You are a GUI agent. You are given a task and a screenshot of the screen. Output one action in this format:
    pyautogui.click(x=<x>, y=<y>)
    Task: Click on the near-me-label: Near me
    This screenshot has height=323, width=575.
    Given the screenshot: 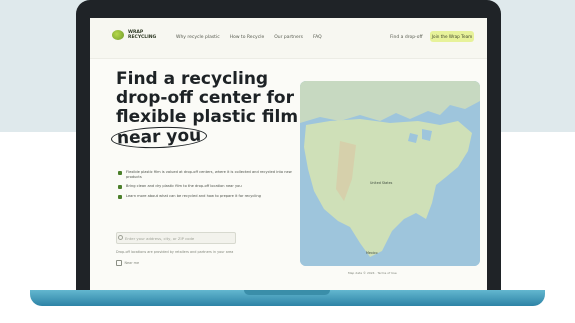 What is the action you would take?
    pyautogui.click(x=132, y=262)
    